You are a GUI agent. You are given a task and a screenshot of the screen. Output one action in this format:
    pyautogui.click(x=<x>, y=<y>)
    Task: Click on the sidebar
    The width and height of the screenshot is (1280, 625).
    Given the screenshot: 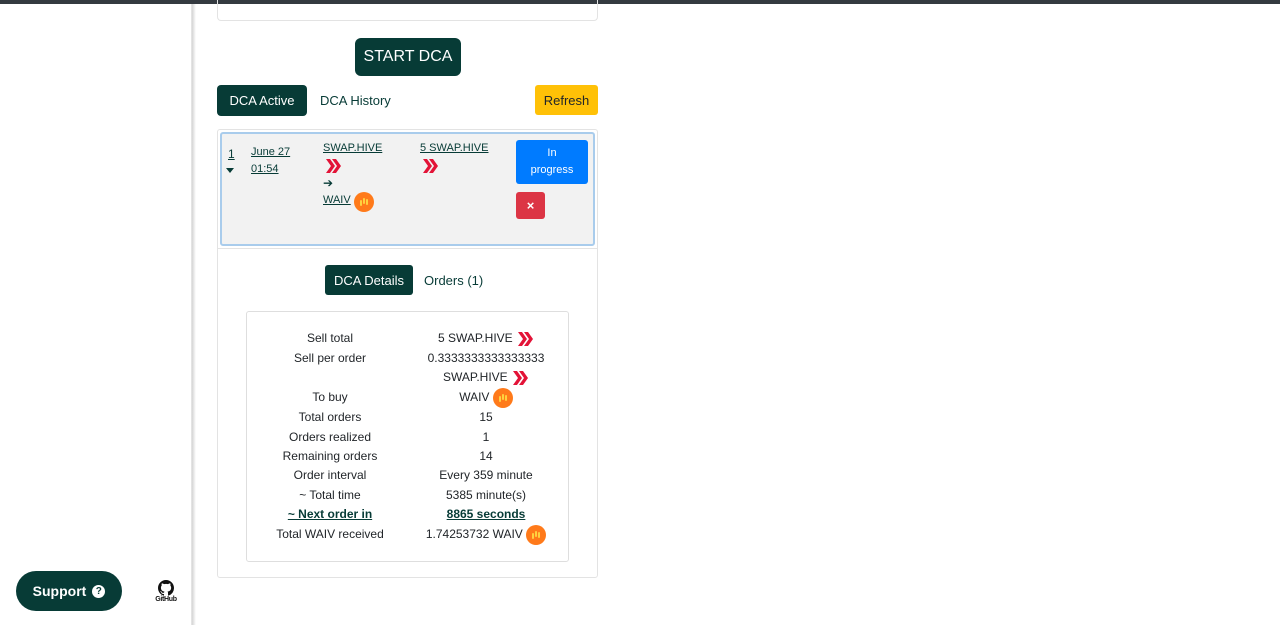 What is the action you would take?
    pyautogui.click(x=96, y=314)
    